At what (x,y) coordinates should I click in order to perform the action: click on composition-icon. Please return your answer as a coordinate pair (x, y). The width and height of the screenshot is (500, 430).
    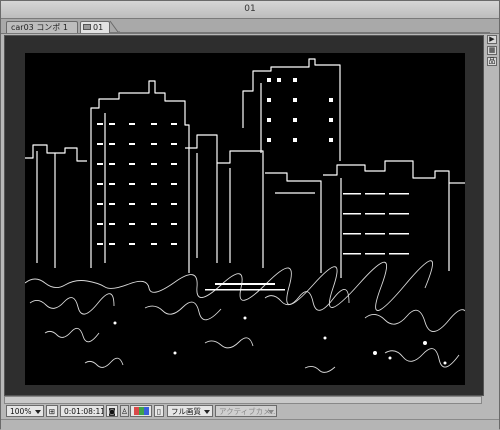
    Looking at the image, I should click on (87, 27).